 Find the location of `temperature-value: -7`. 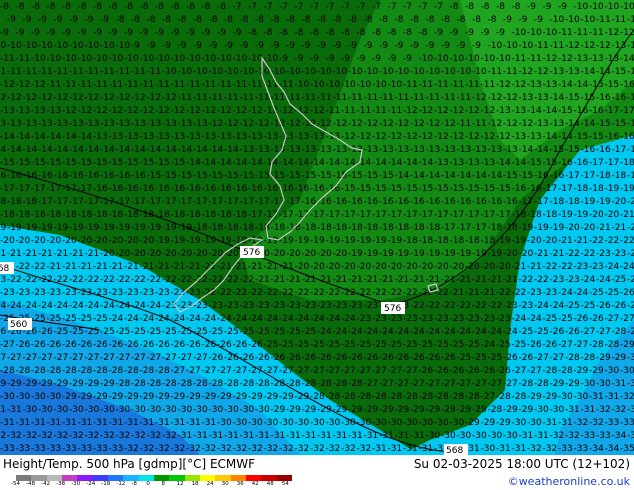

temperature-value: -7 is located at coordinates (252, 7).